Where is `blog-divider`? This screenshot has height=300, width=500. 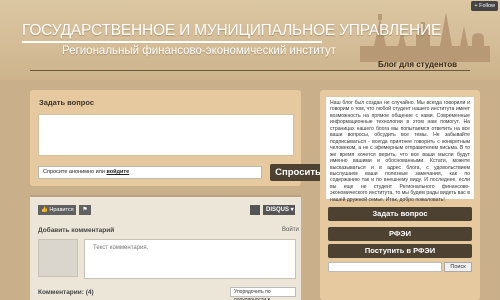
blog-divider is located at coordinates (250, 70).